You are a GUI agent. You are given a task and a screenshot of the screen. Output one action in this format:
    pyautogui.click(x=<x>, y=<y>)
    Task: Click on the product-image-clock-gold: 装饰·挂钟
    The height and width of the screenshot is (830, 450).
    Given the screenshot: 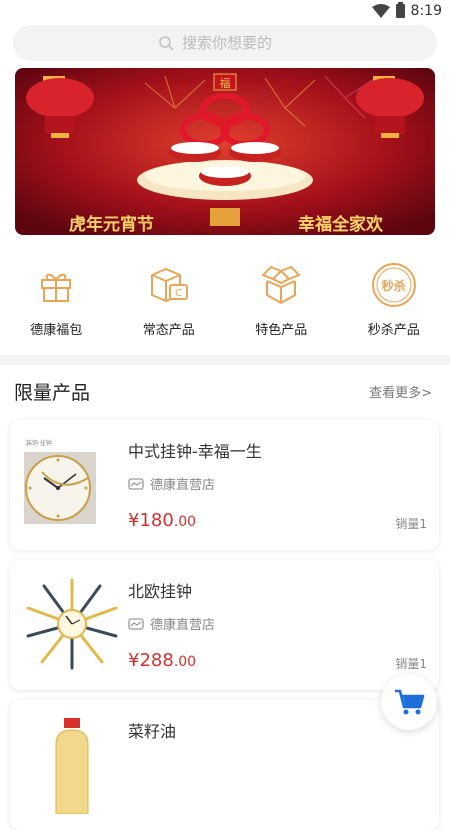 What is the action you would take?
    pyautogui.click(x=72, y=484)
    